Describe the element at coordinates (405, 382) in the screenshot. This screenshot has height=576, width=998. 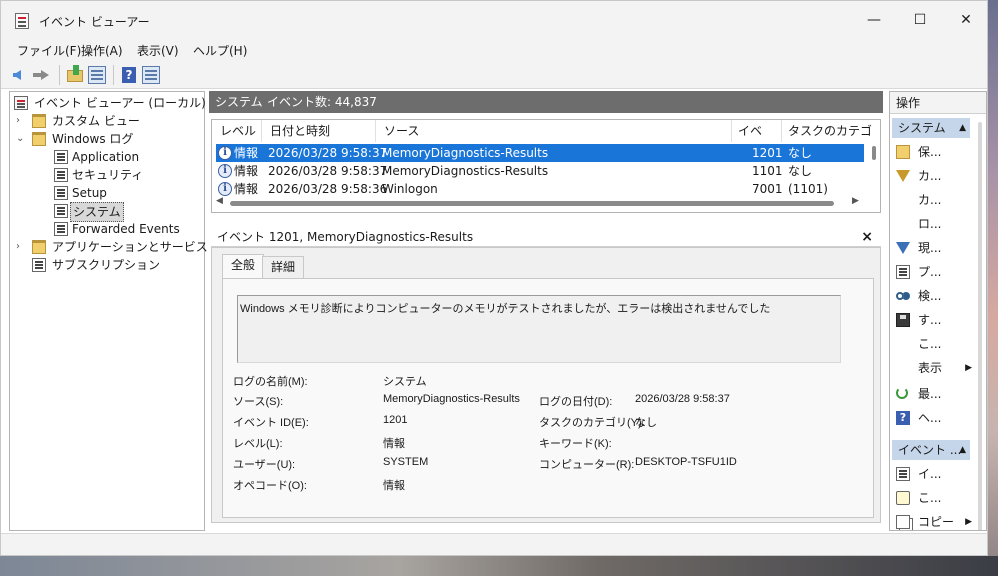
I see `value-log-name: システム` at that location.